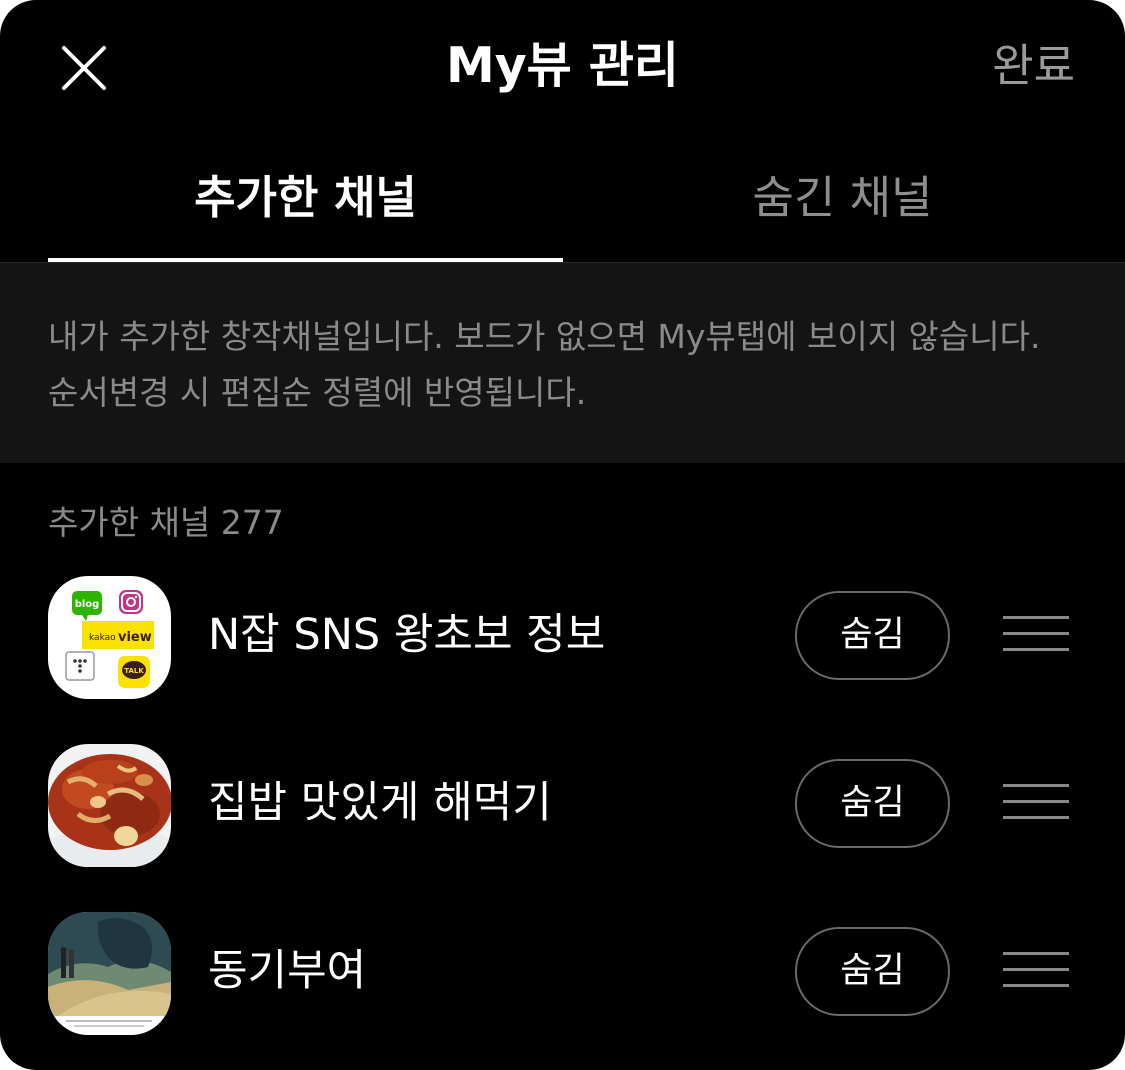 The image size is (1125, 1070). What do you see at coordinates (1033, 66) in the screenshot?
I see `done-button: 완료` at bounding box center [1033, 66].